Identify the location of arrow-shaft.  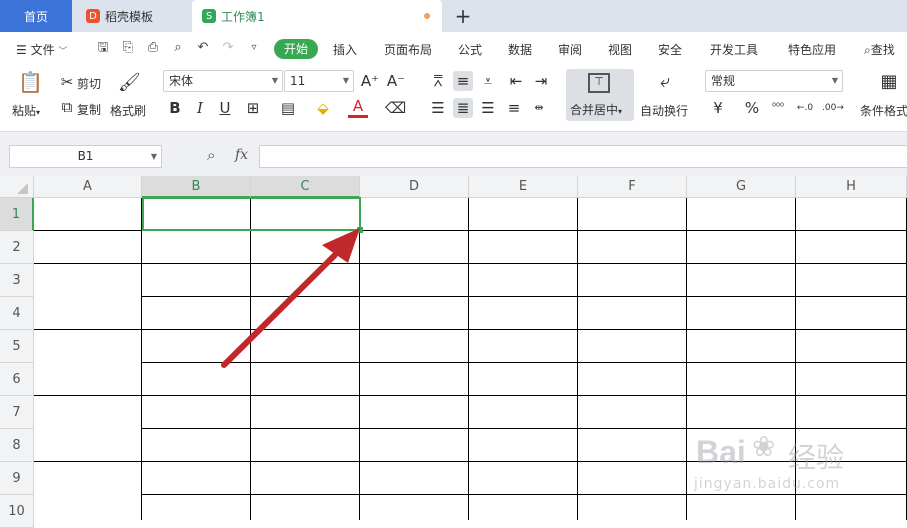
(279, 310).